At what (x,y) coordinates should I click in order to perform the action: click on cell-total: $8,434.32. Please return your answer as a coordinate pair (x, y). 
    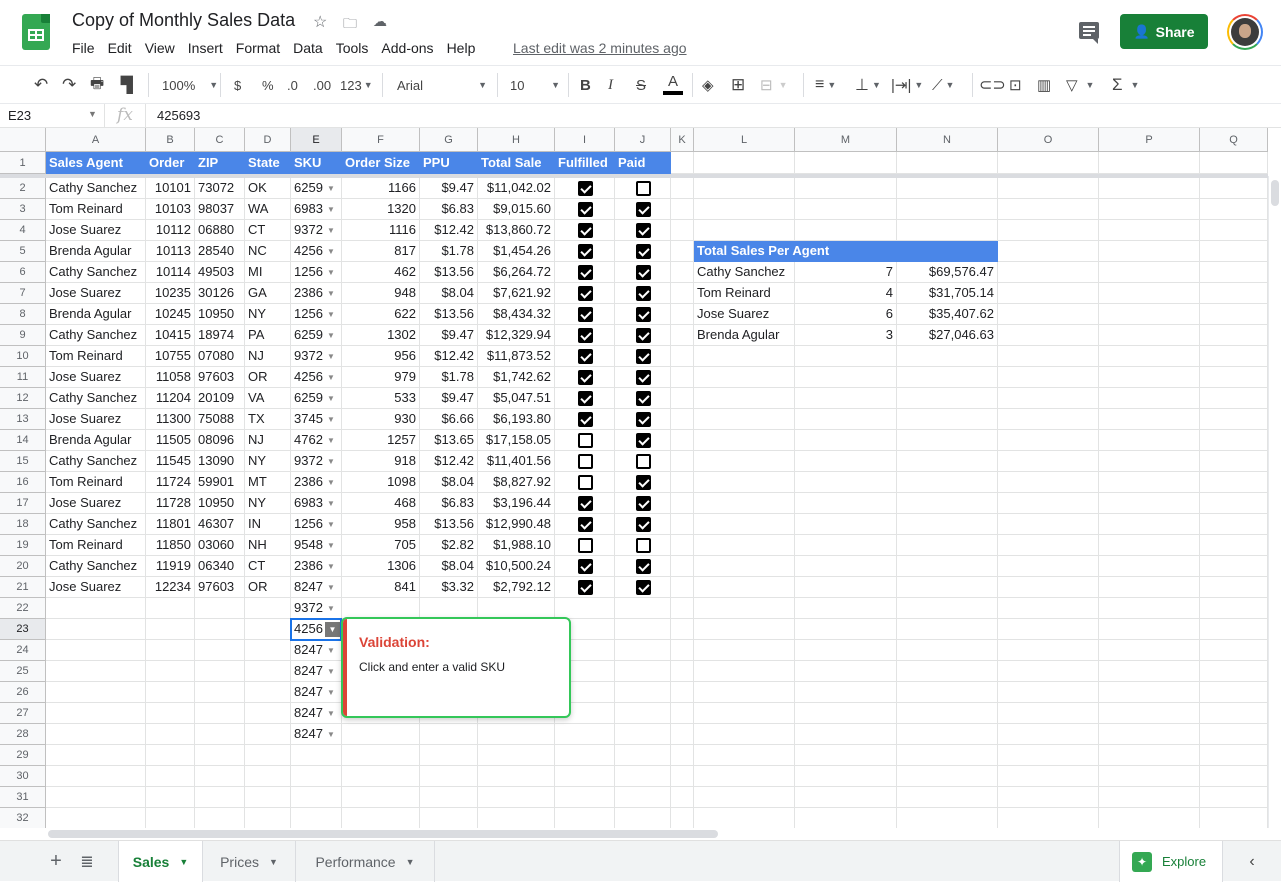
    Looking at the image, I should click on (516, 314).